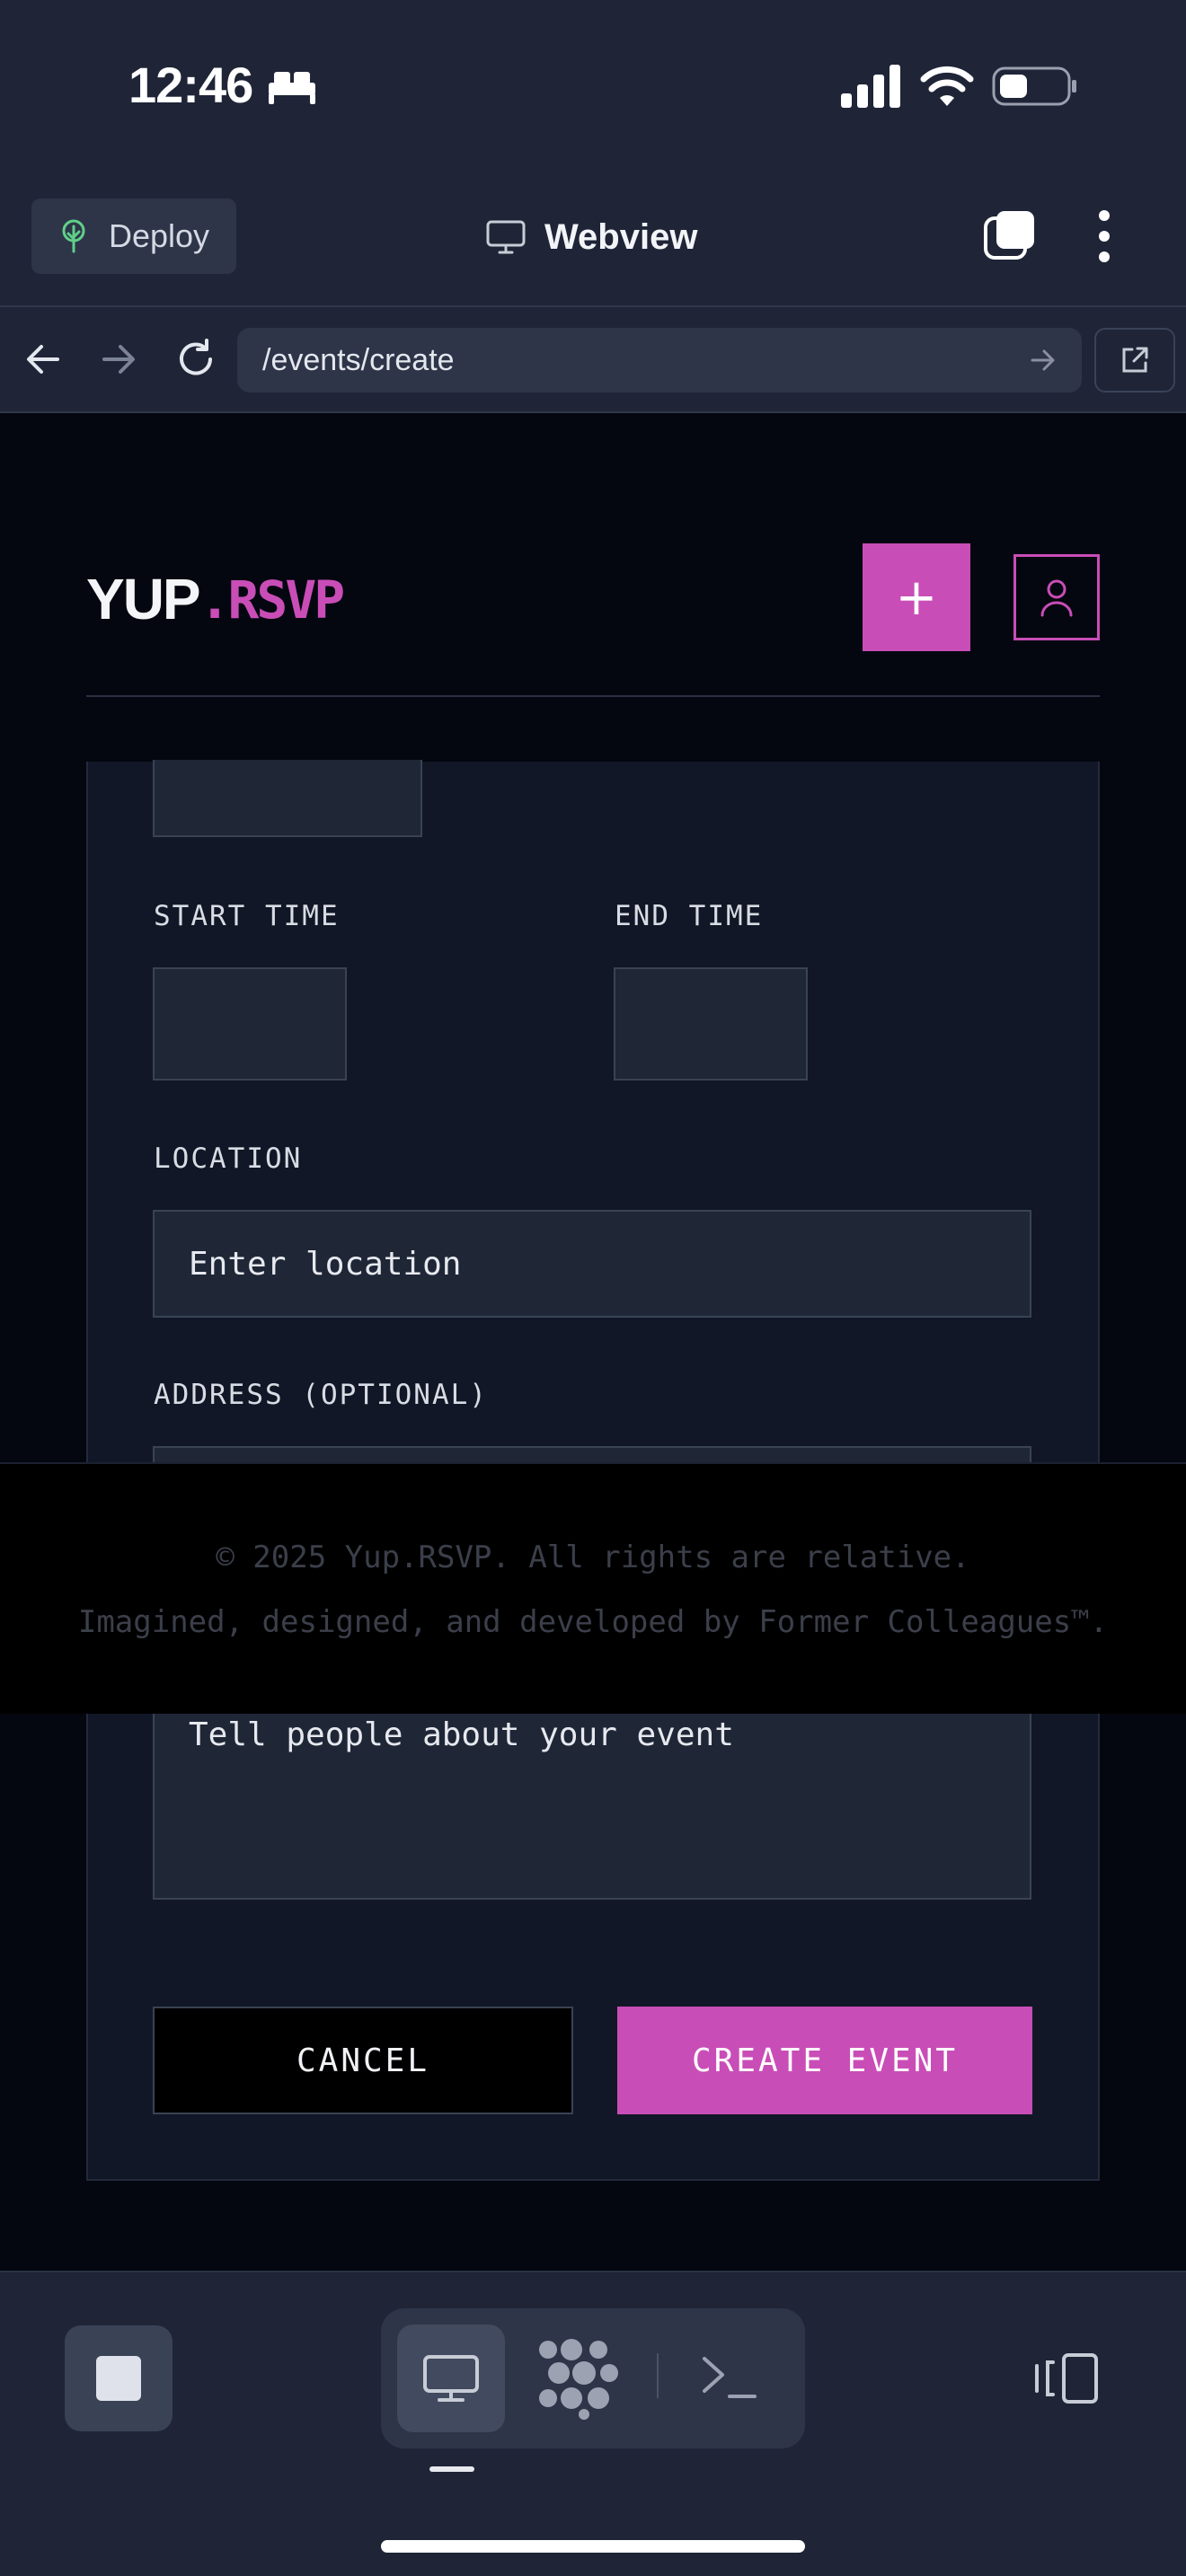 This screenshot has height=2576, width=1186. I want to click on agent-dots-icon, so click(578, 2378).